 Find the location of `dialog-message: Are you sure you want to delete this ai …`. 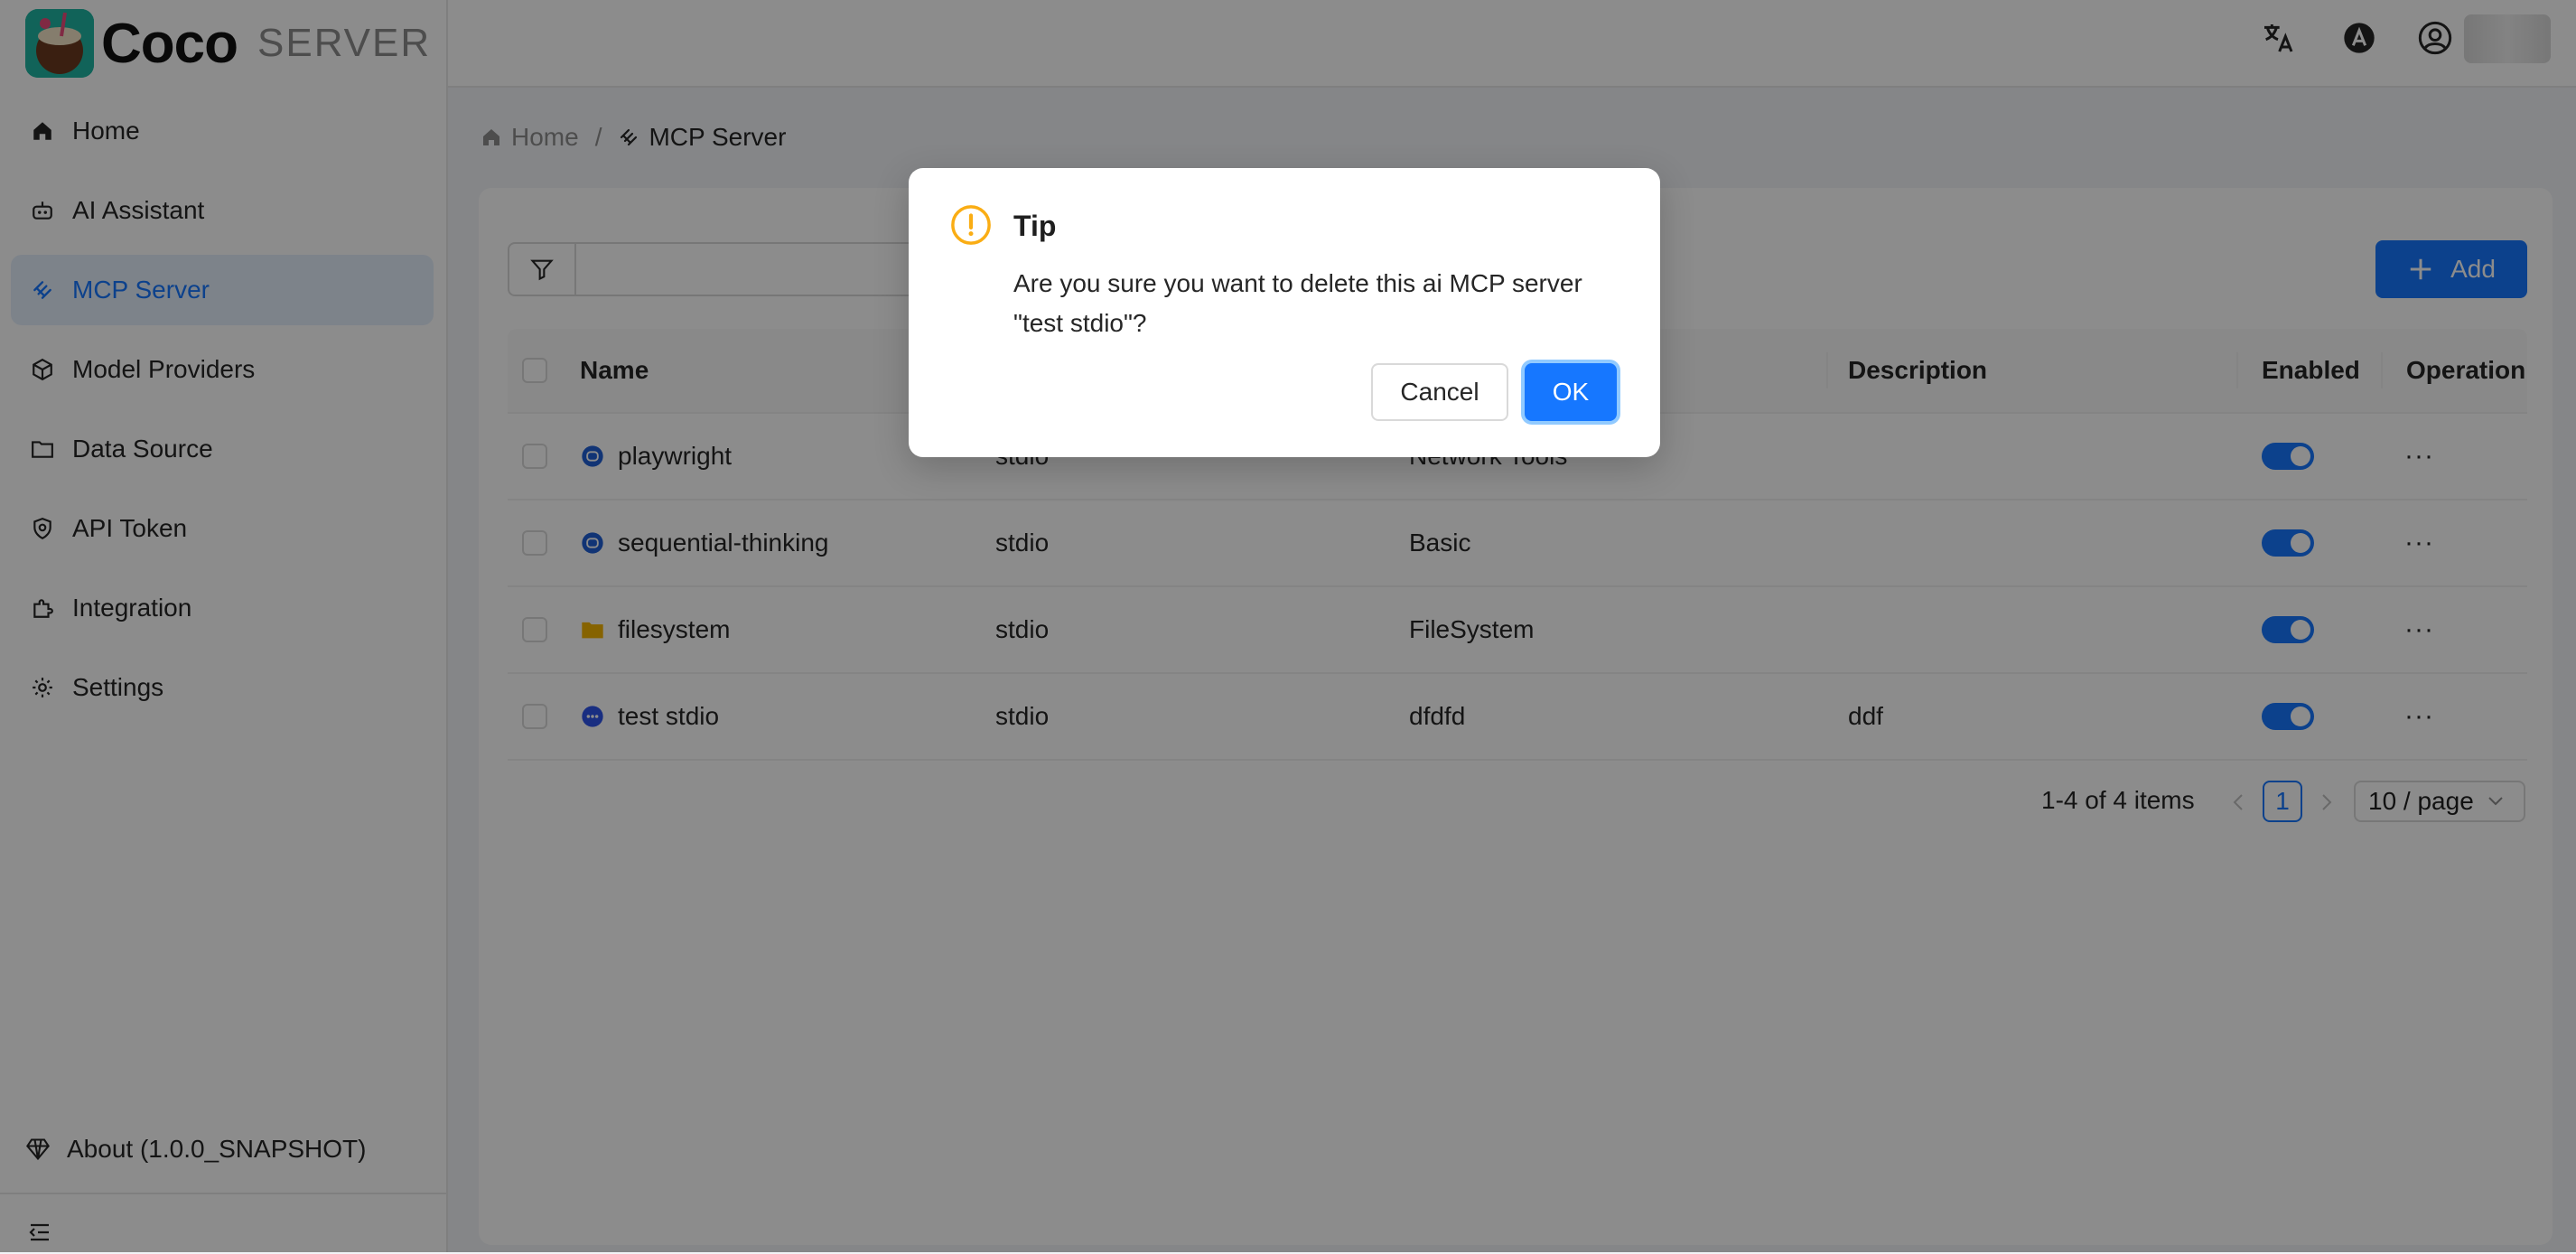

dialog-message: Are you sure you want to delete this ai … is located at coordinates (1298, 303).